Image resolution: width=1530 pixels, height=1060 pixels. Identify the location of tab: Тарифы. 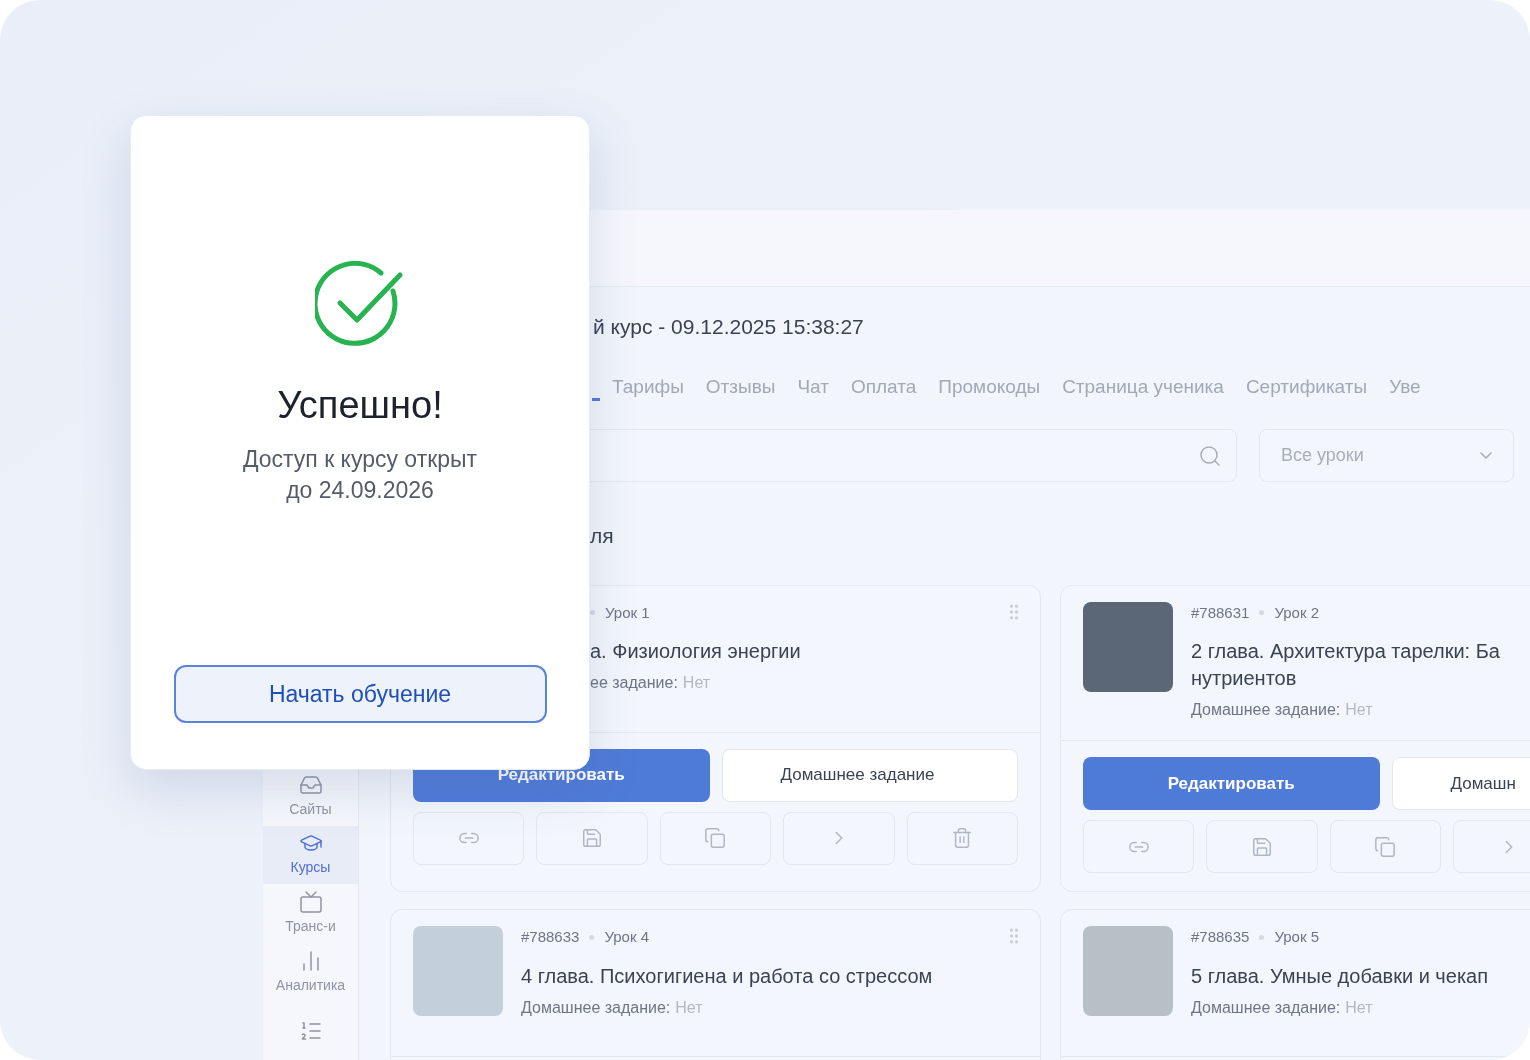
(648, 390).